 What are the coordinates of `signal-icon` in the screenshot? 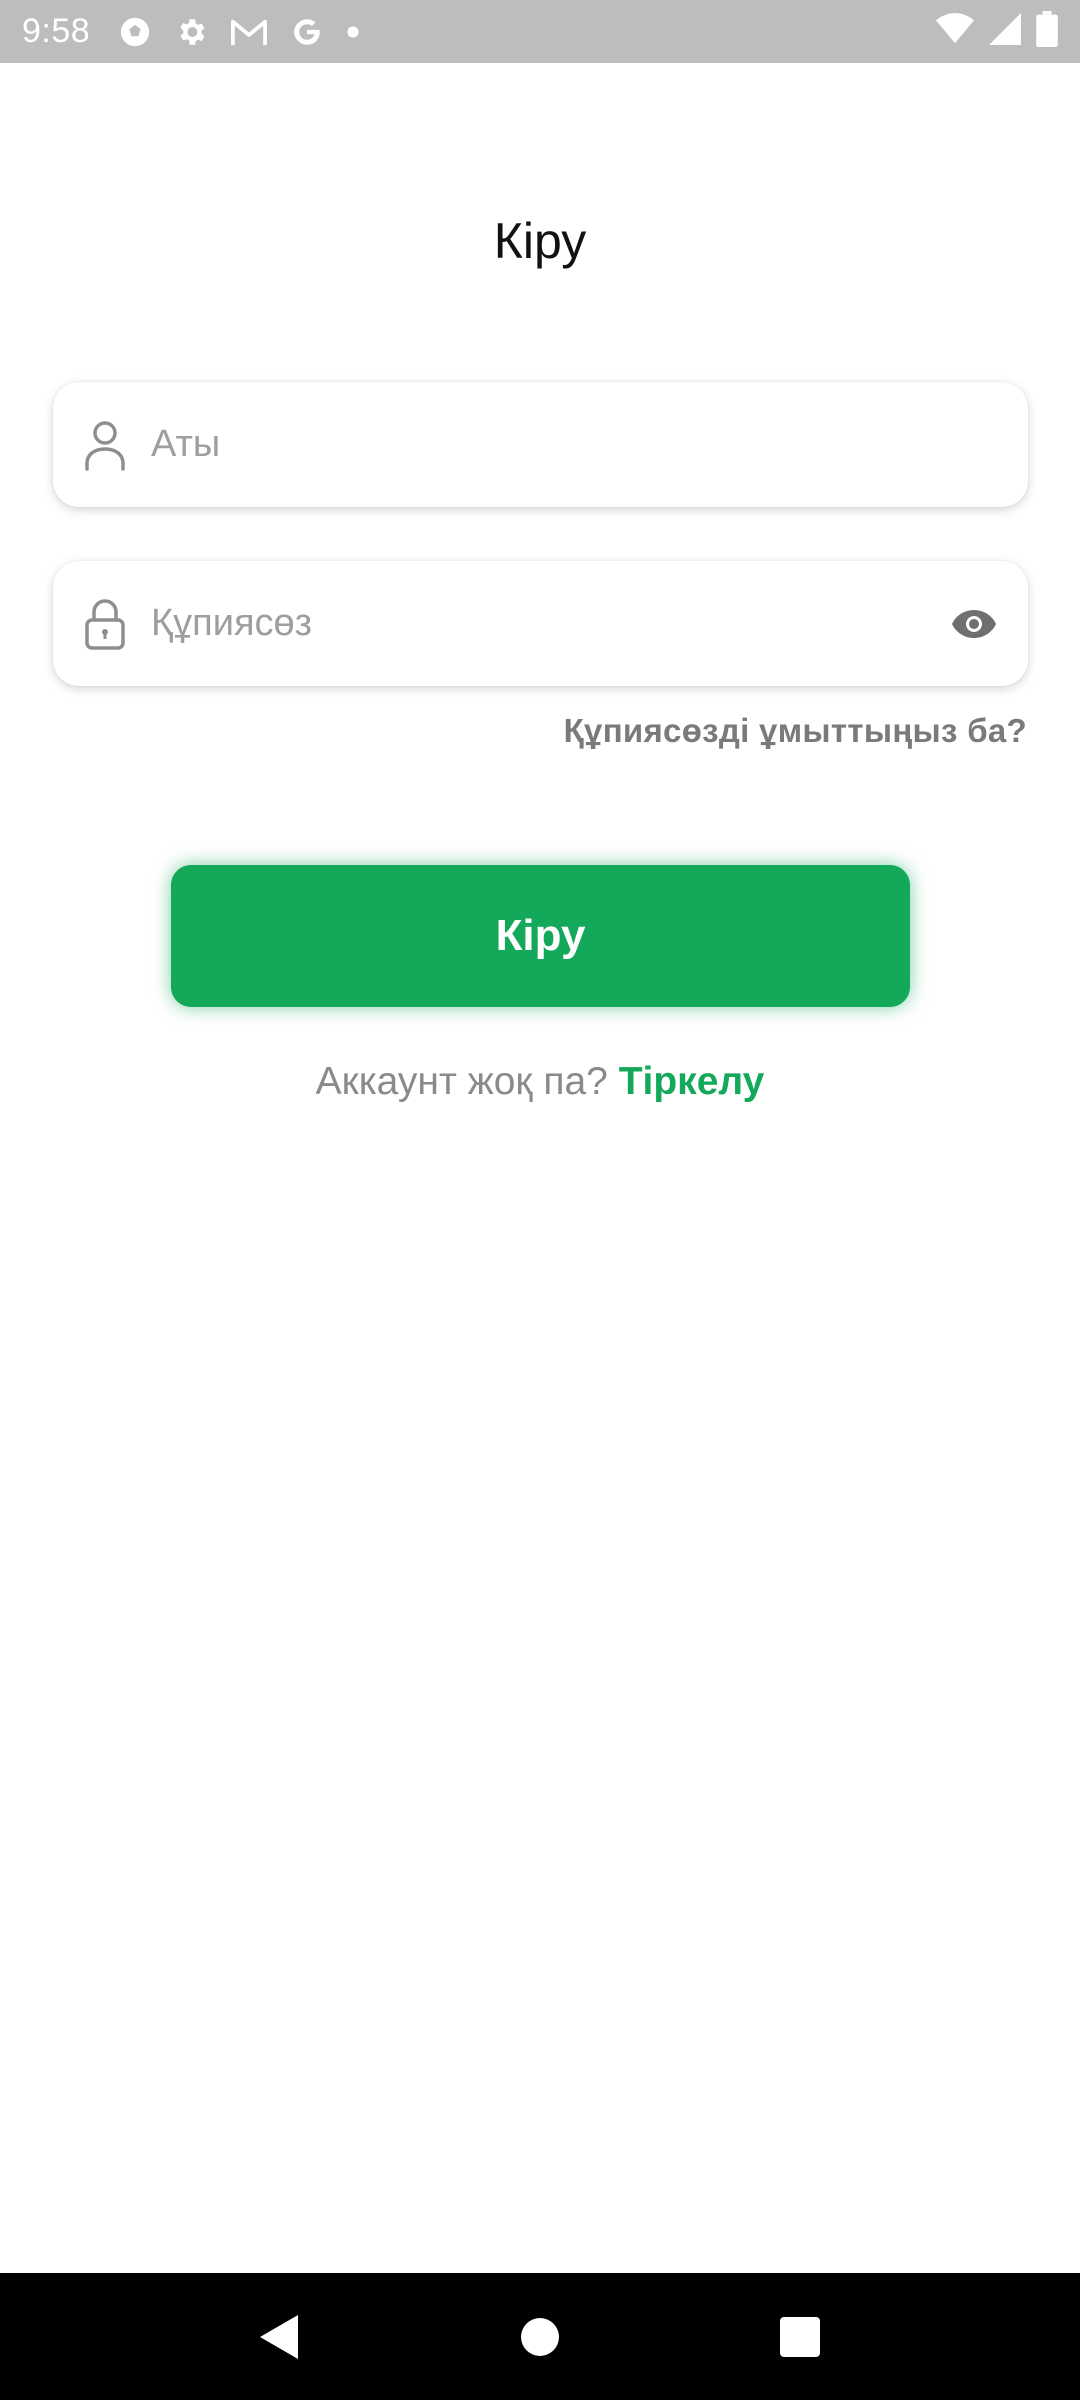 It's located at (1005, 31).